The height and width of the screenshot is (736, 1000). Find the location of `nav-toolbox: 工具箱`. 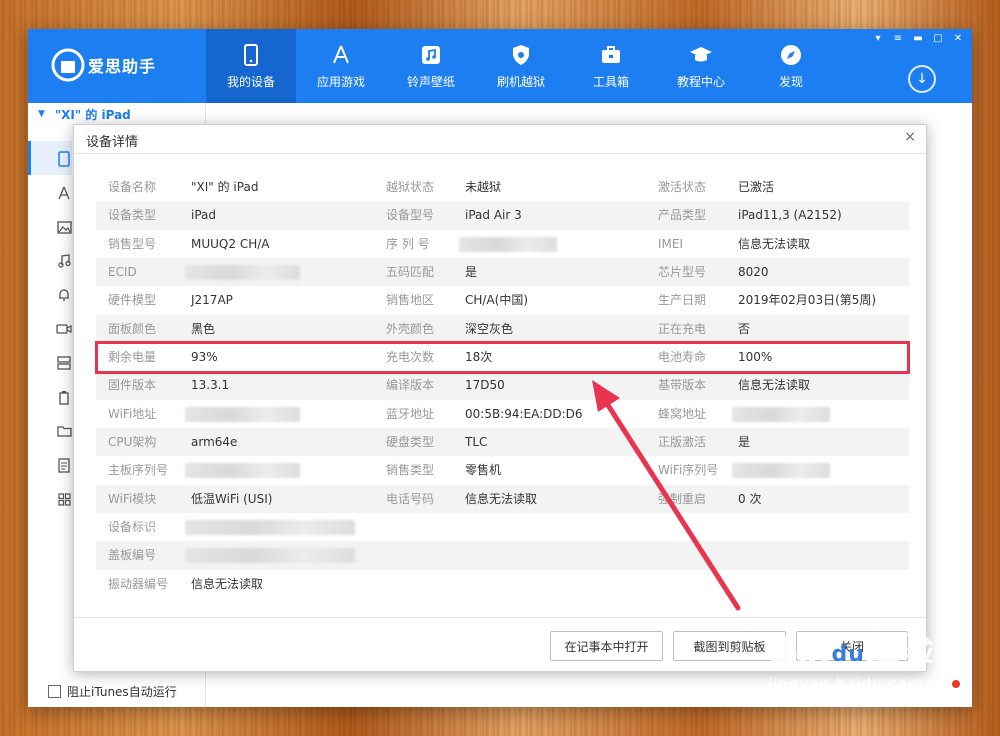

nav-toolbox: 工具箱 is located at coordinates (611, 66).